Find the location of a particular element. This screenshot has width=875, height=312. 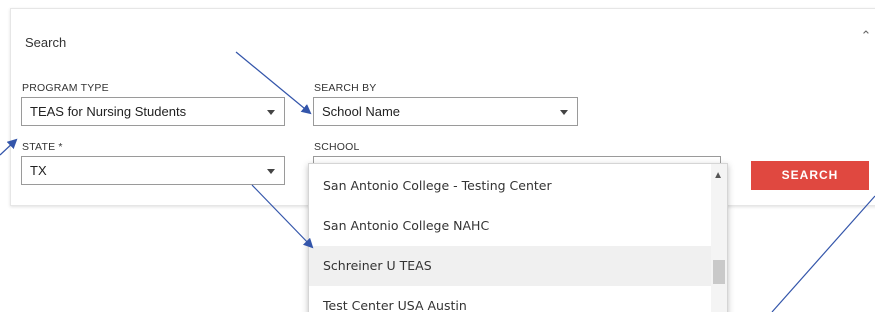

search-by-label: SEARCH BY is located at coordinates (345, 88).